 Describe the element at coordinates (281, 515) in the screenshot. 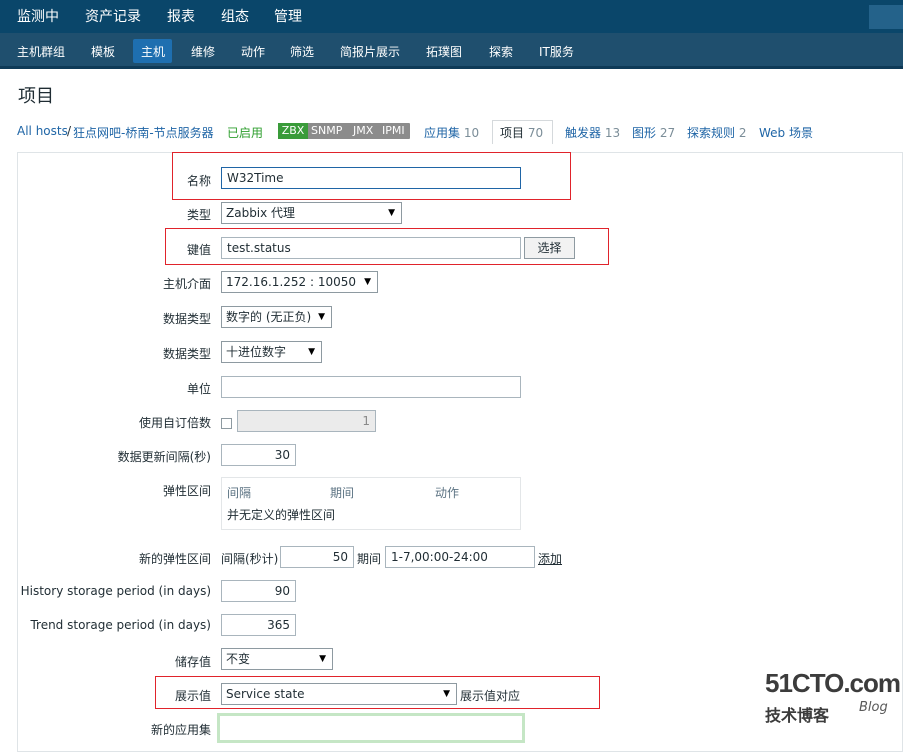

I see `flex-empty-message: 并无定义的弹性区间` at that location.